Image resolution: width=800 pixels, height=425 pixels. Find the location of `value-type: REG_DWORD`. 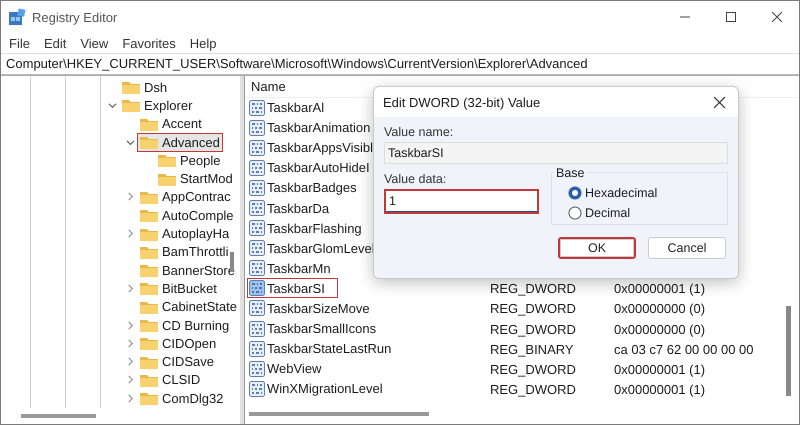

value-type: REG_DWORD is located at coordinates (533, 389).